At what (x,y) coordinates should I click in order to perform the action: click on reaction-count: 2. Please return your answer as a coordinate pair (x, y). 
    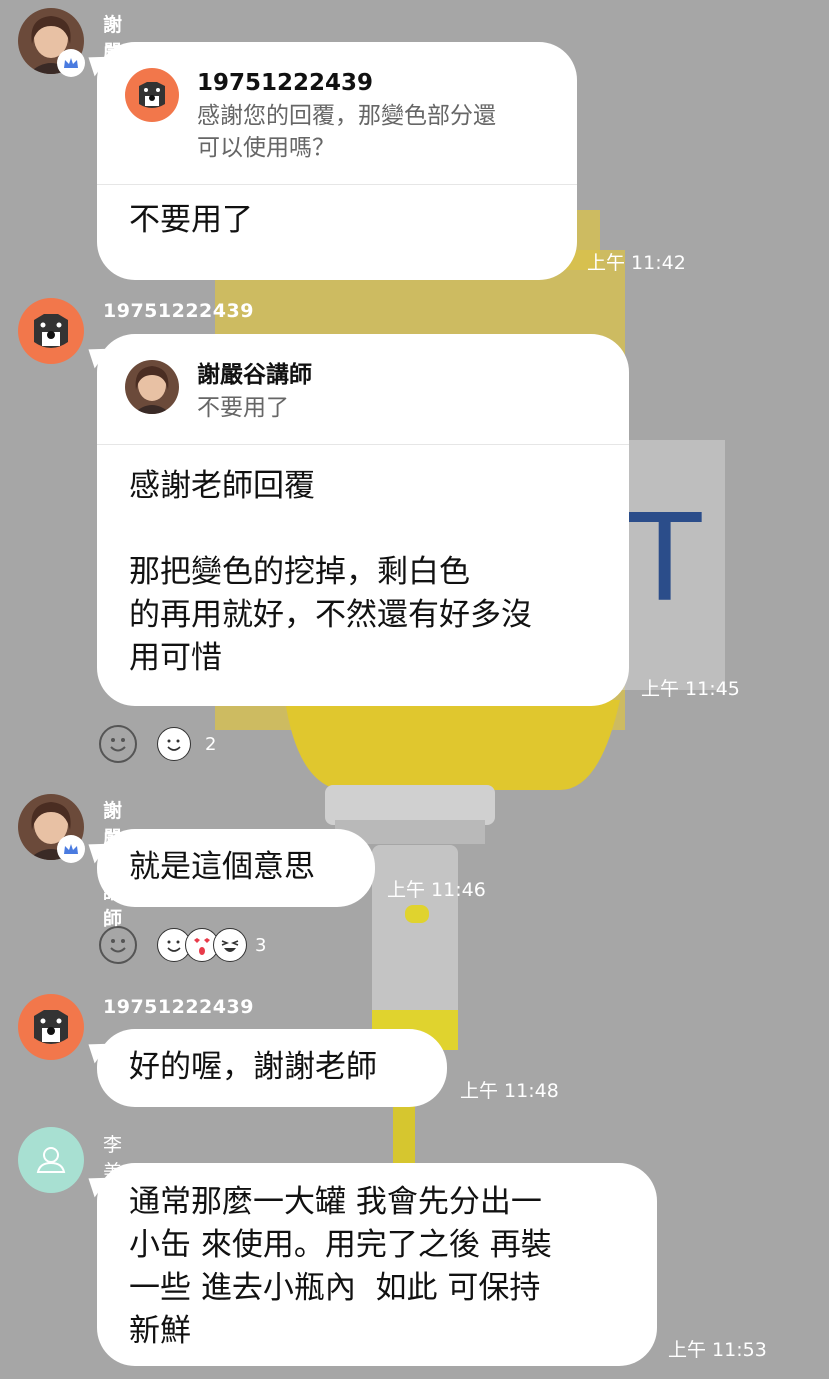
    Looking at the image, I should click on (211, 744).